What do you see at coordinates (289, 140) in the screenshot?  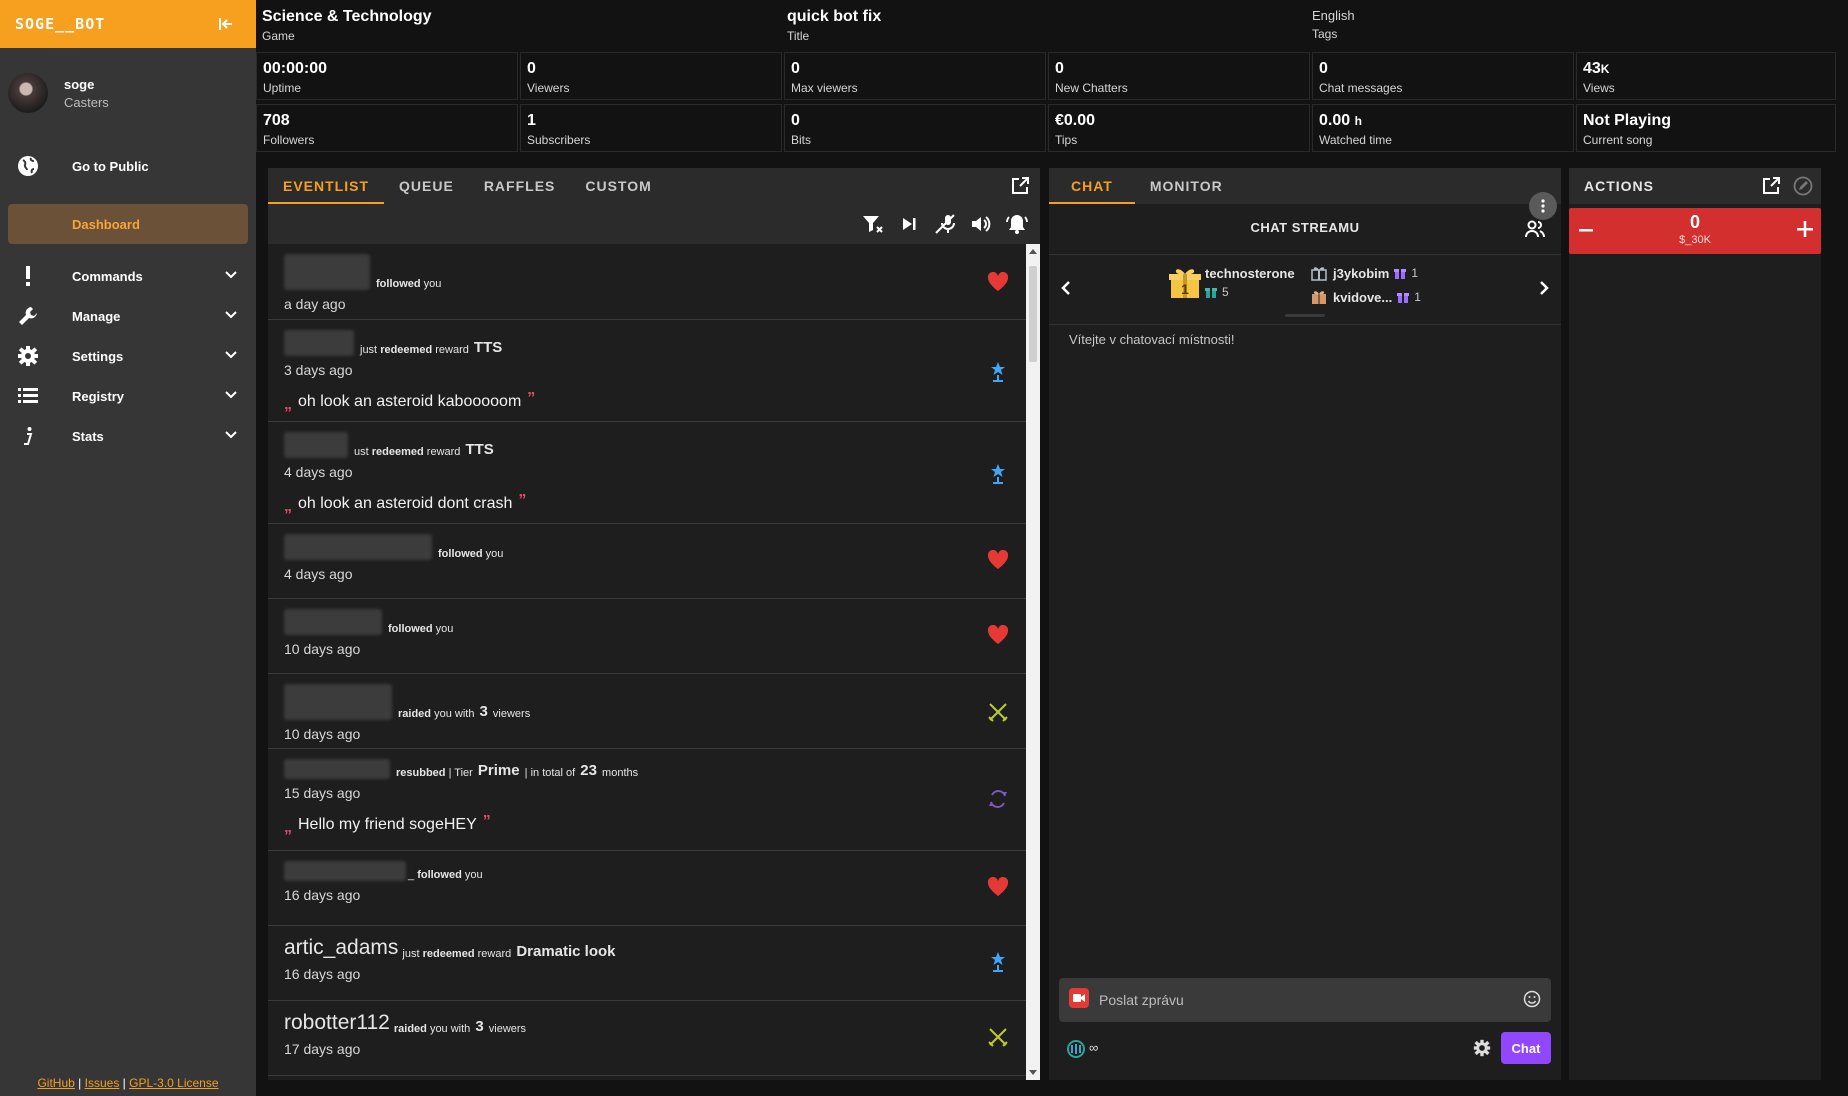 I see `stat-label: Followers` at bounding box center [289, 140].